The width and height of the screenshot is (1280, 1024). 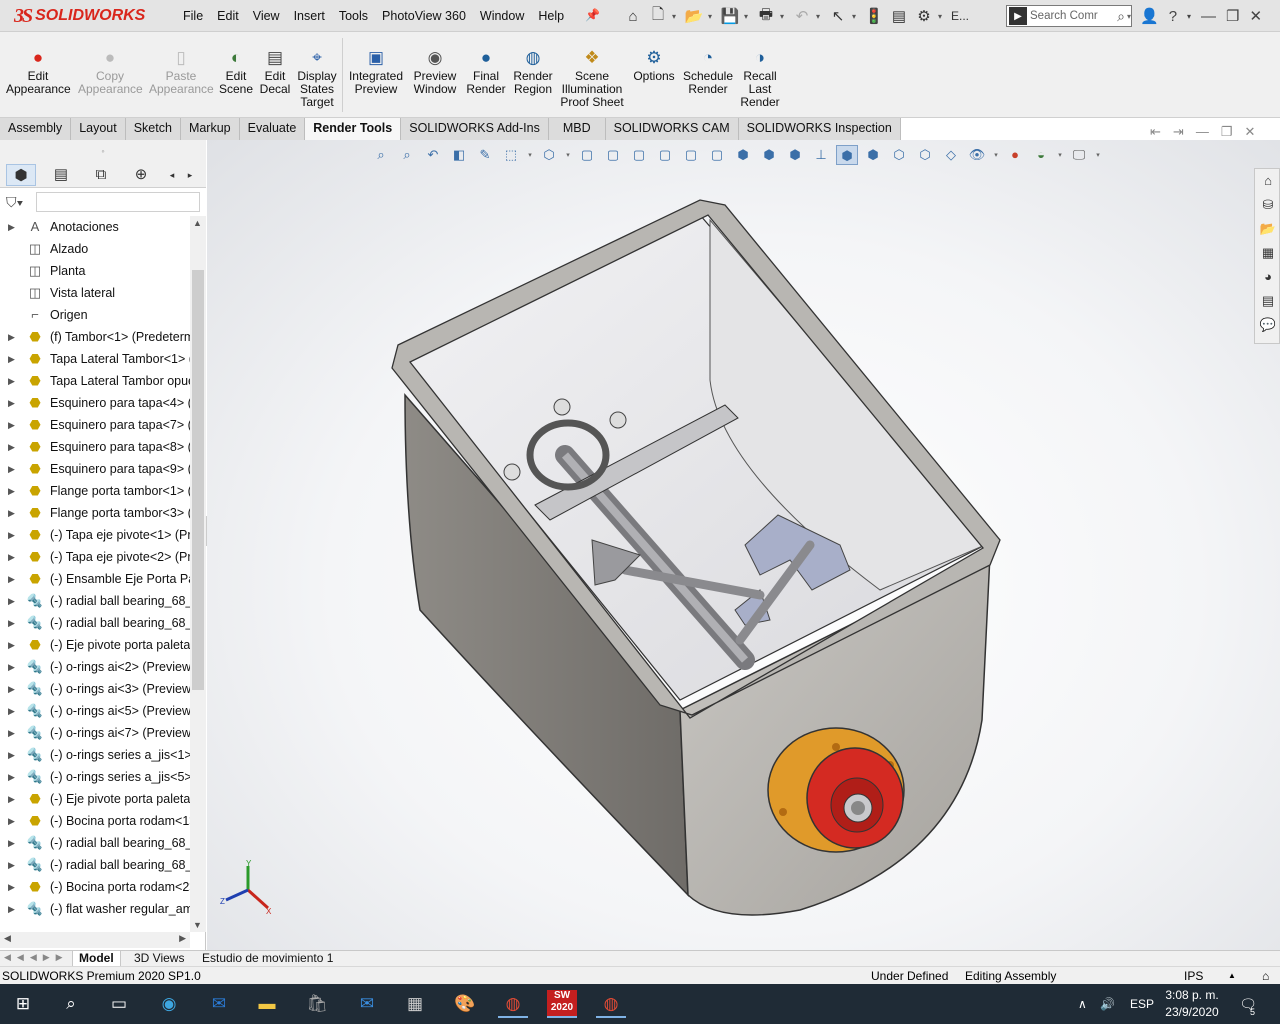 I want to click on tree-horizontal-scrollbar: ◀ ▶, so click(x=95, y=940).